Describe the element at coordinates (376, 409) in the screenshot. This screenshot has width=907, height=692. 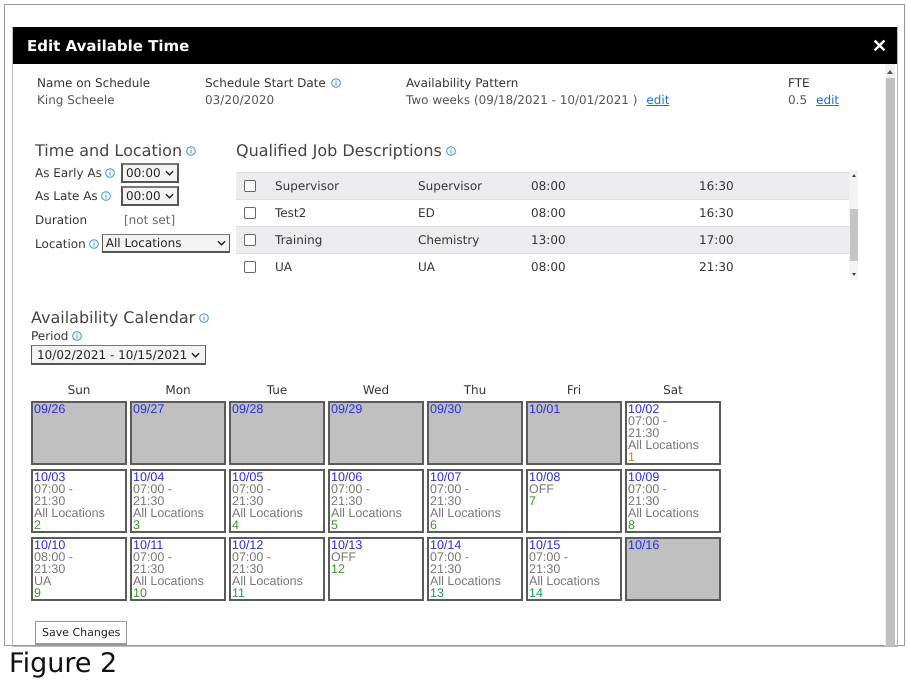
I see `date-link: 09/29` at that location.